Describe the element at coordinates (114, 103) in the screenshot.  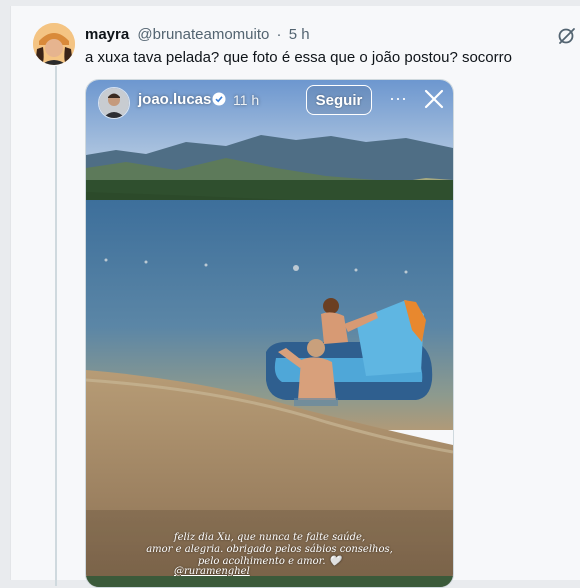
I see `story-avatar` at that location.